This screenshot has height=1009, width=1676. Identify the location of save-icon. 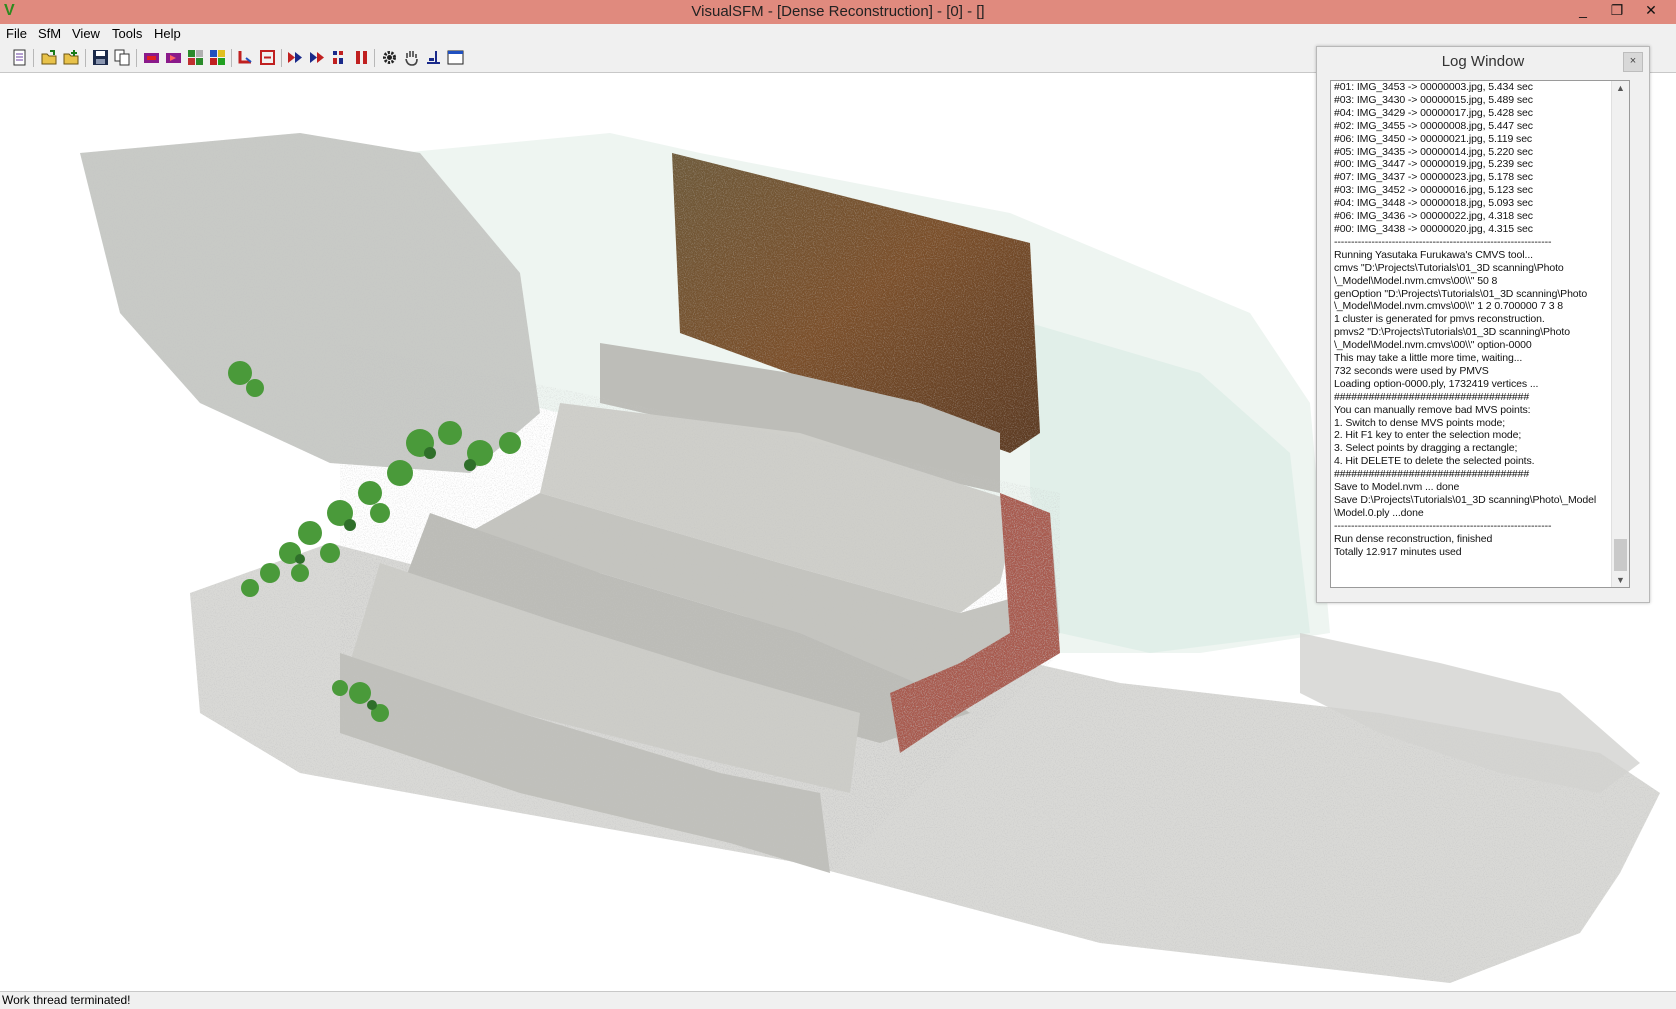
(100, 57).